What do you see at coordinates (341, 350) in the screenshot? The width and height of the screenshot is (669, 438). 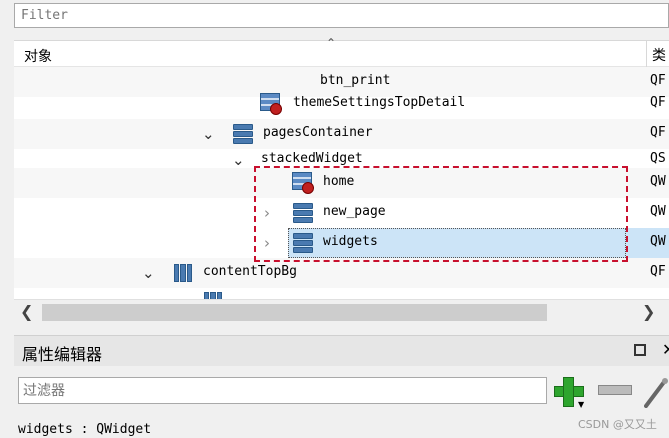 I see `property-editor-header: 属性编辑器 ✕` at bounding box center [341, 350].